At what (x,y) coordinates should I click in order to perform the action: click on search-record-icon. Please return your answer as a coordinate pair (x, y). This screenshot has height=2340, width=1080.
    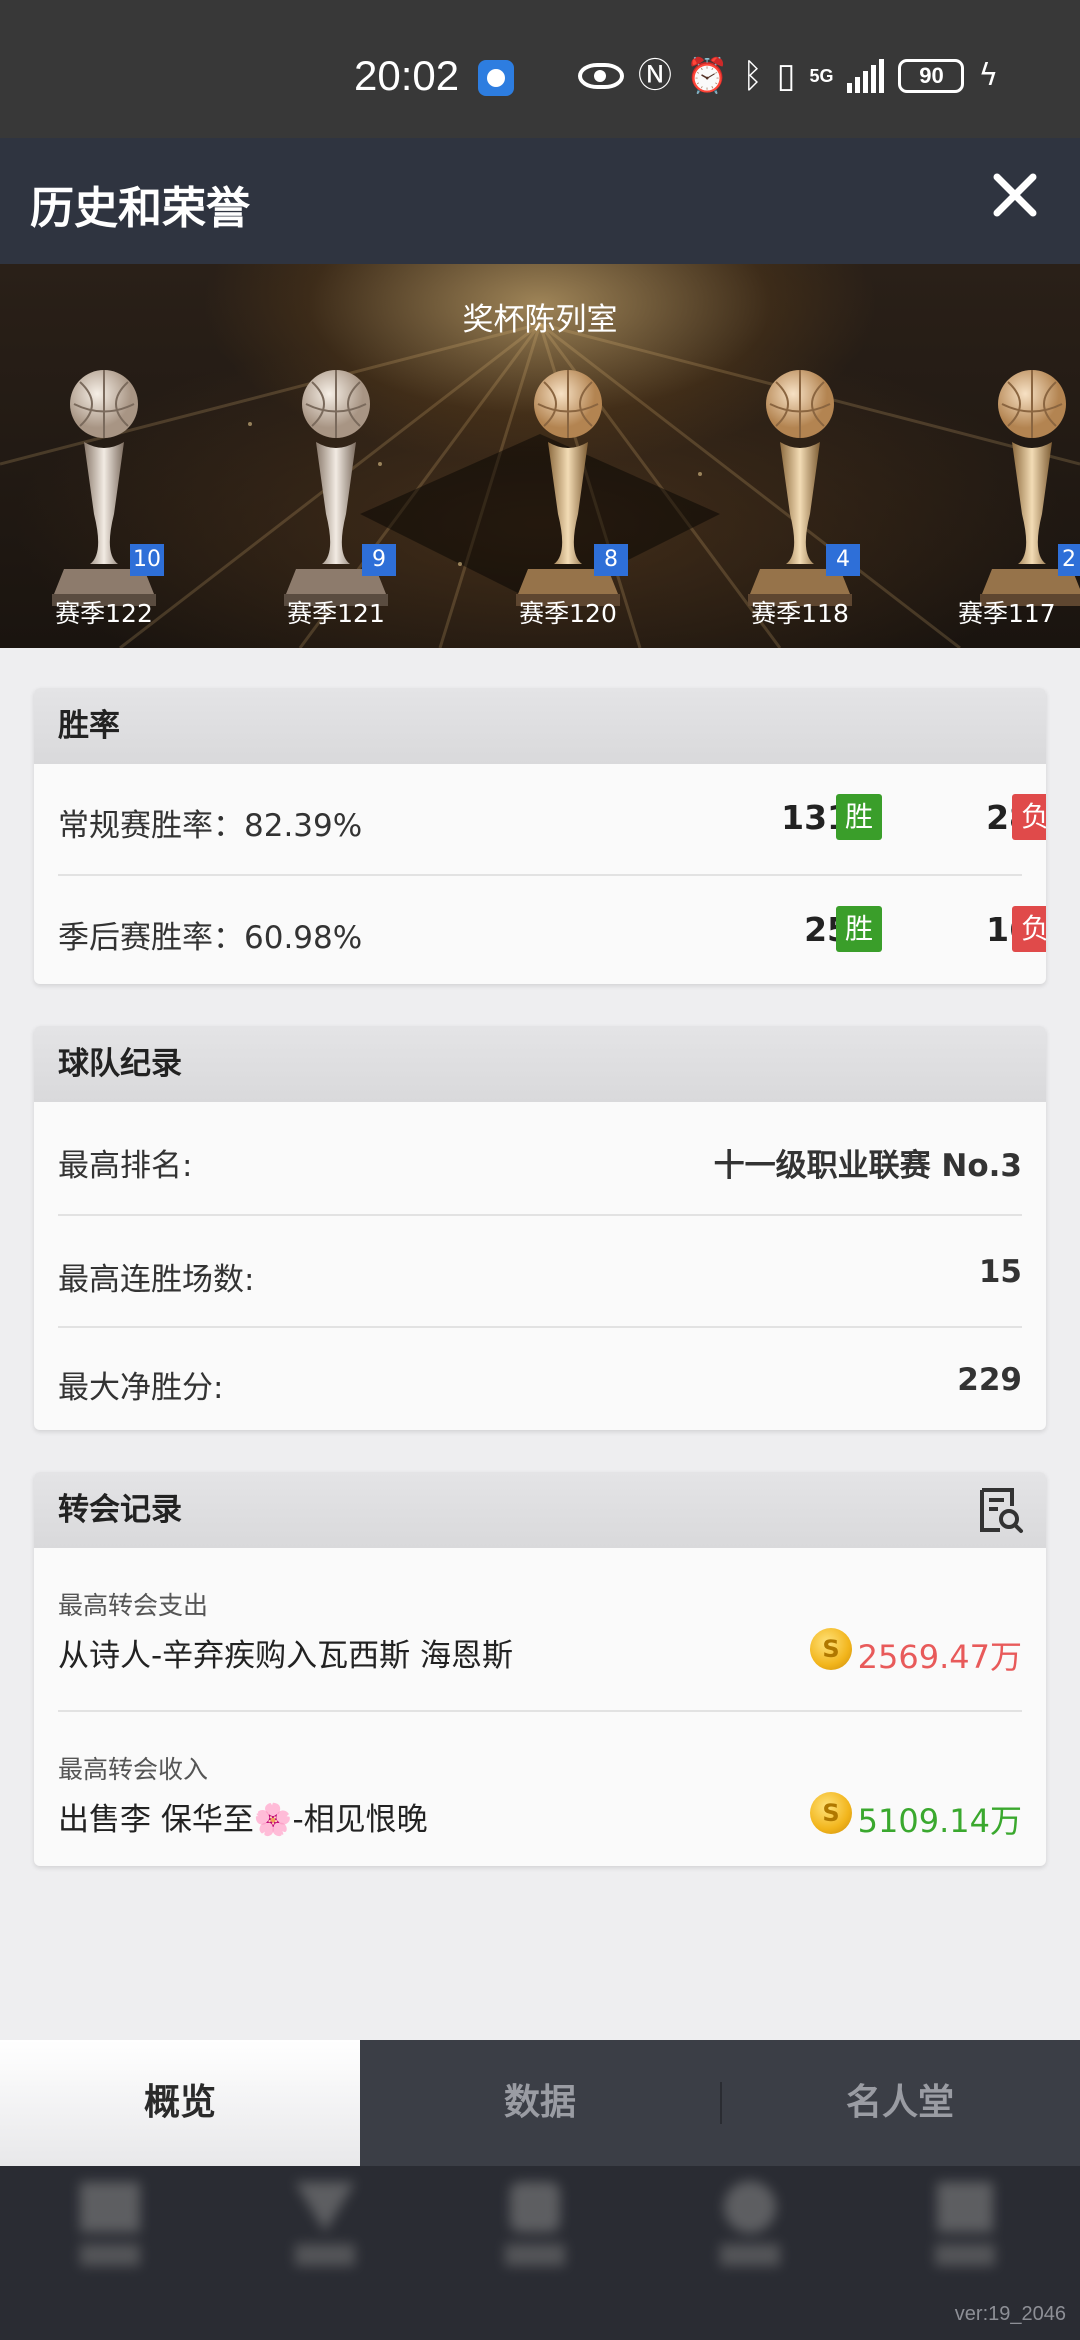
    Looking at the image, I should click on (1001, 1510).